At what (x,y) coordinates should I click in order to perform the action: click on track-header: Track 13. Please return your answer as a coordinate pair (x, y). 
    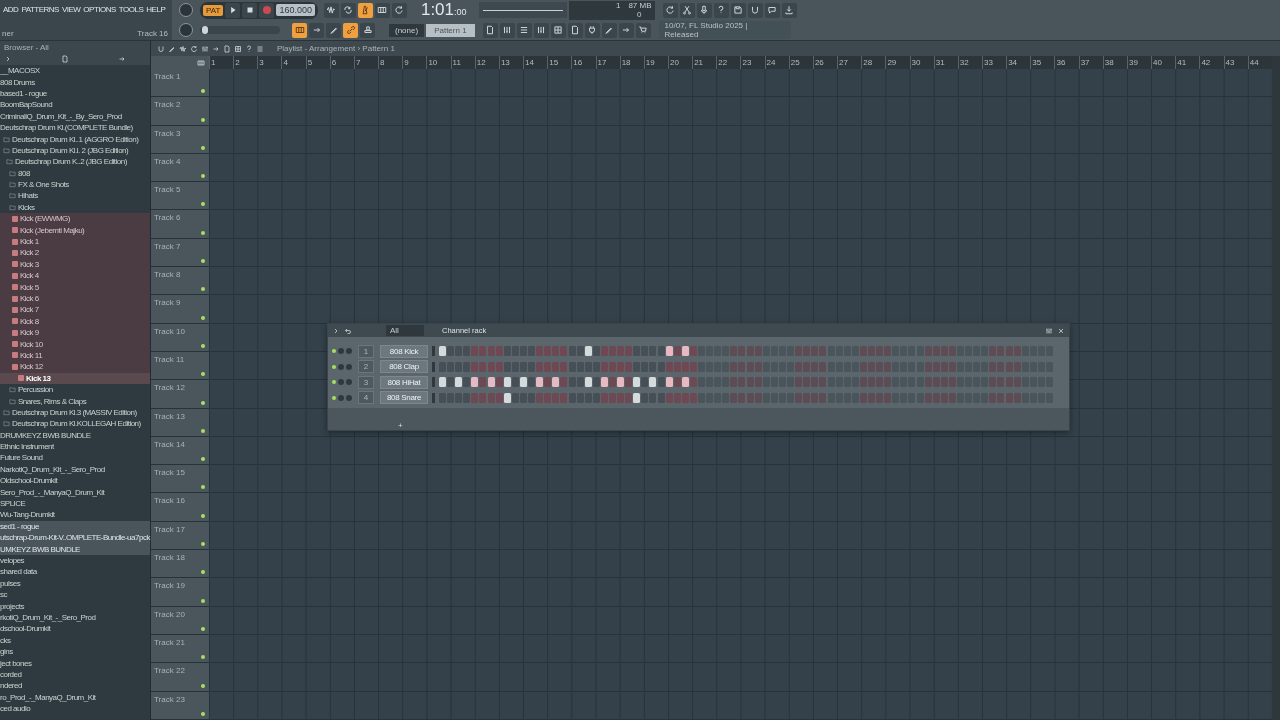
    Looking at the image, I should click on (180, 422).